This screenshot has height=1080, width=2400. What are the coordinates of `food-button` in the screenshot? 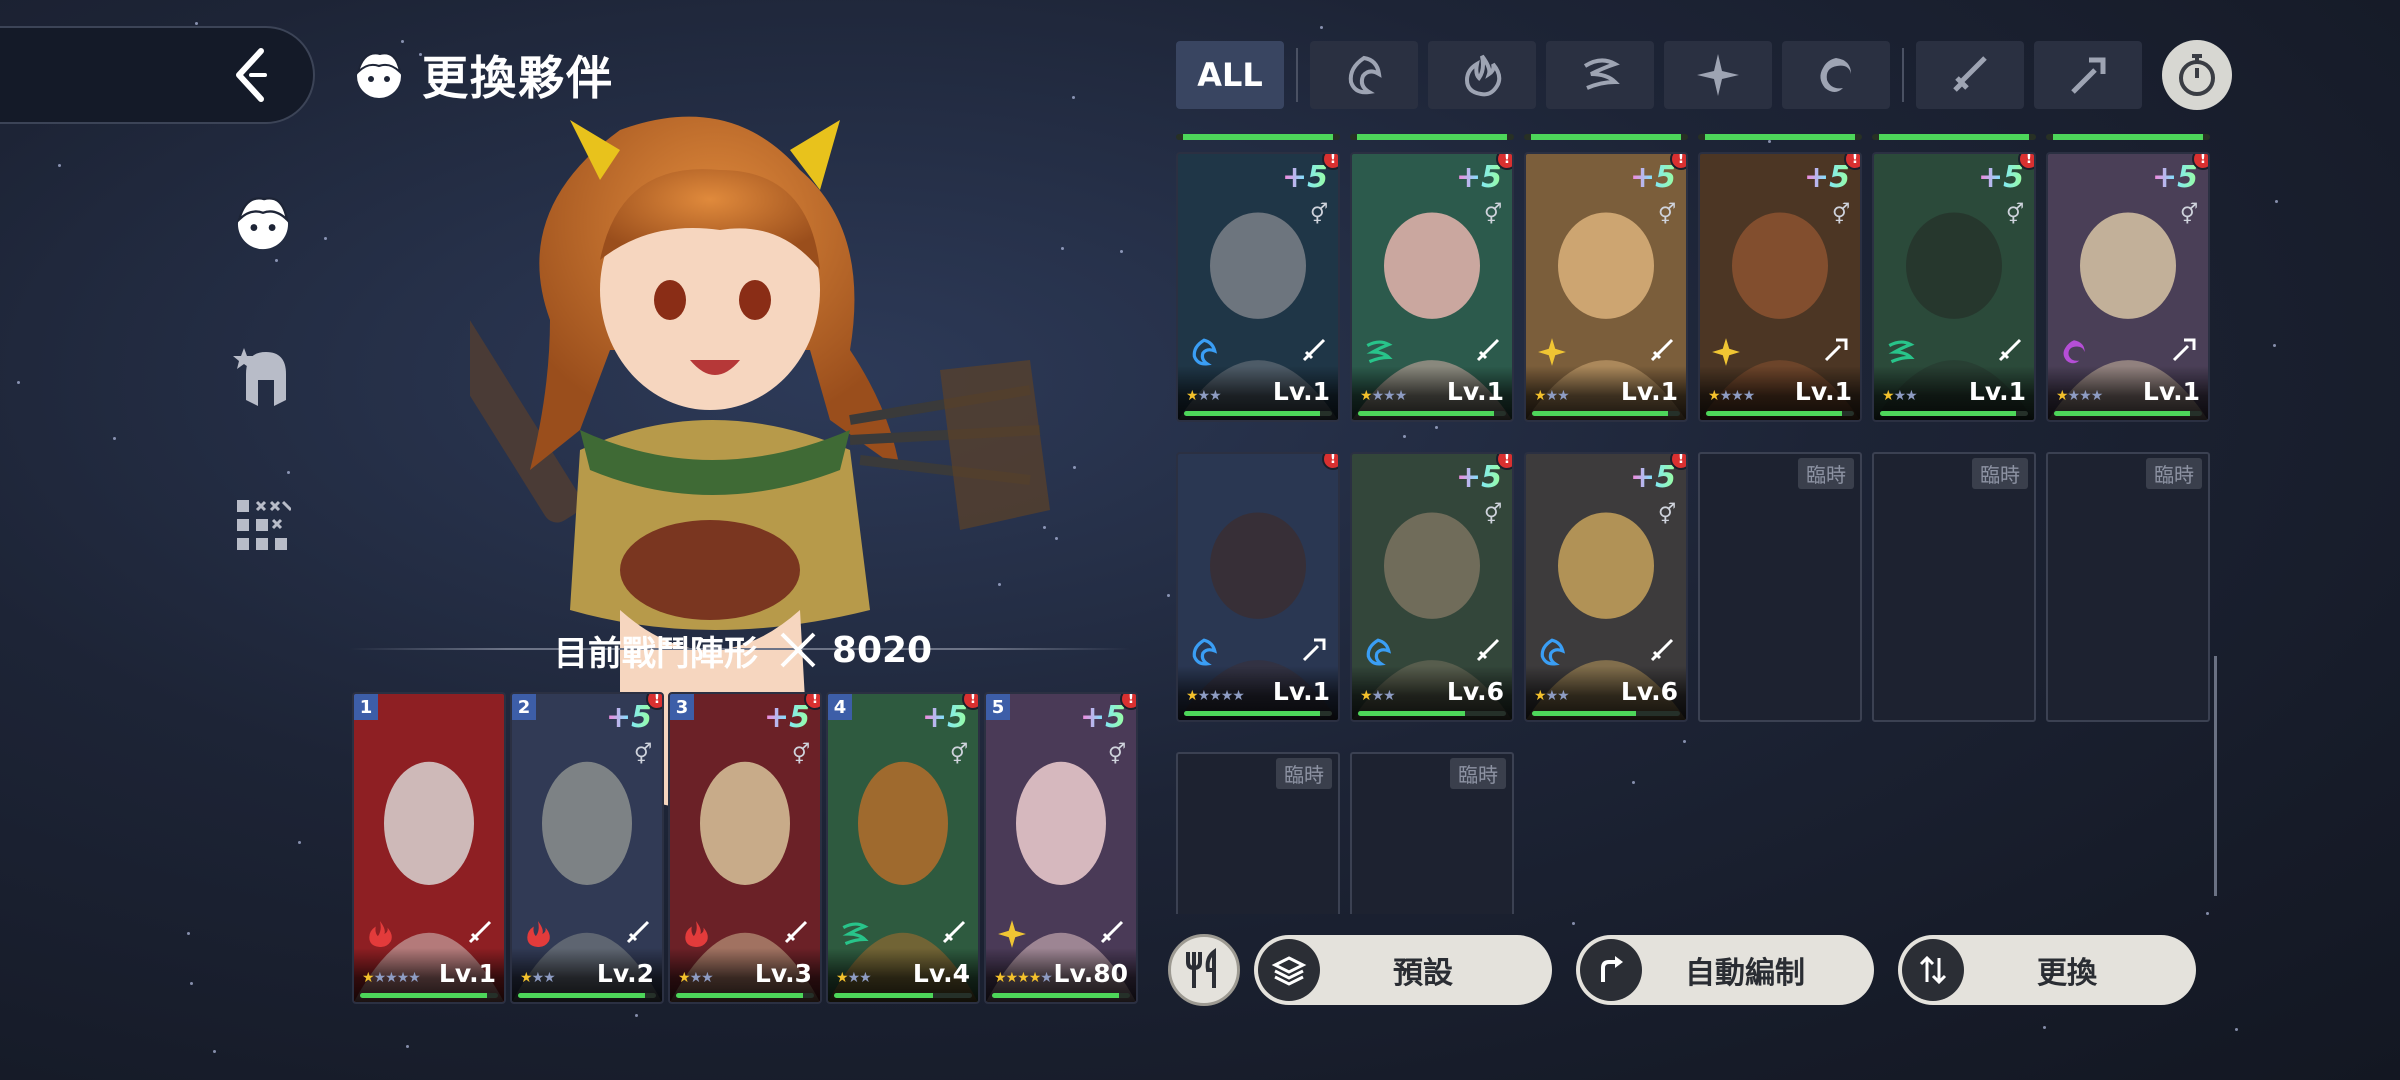 It's located at (1204, 970).